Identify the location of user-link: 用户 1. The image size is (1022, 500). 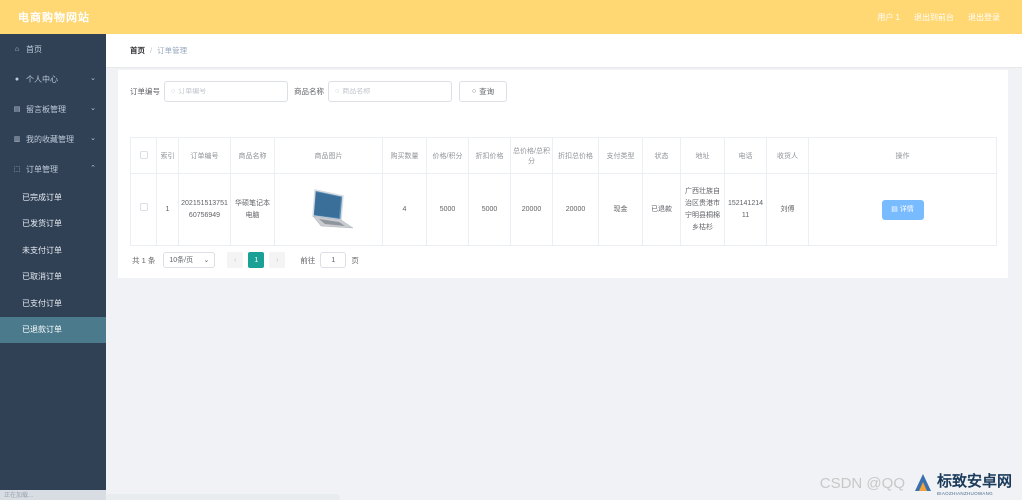
(888, 17).